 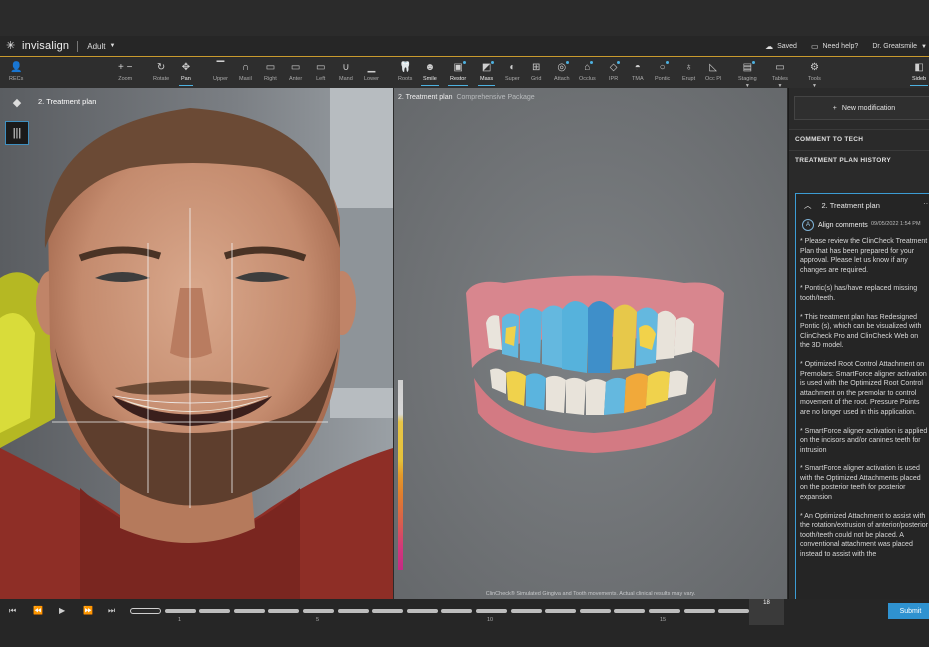 What do you see at coordinates (346, 79) in the screenshot?
I see `mand-label: Mand` at bounding box center [346, 79].